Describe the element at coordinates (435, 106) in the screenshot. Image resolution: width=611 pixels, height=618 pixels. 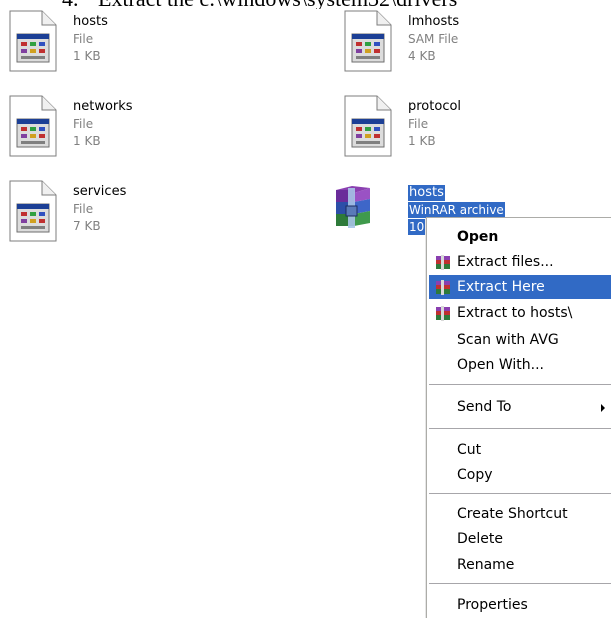
I see `file-name: protocol` at that location.